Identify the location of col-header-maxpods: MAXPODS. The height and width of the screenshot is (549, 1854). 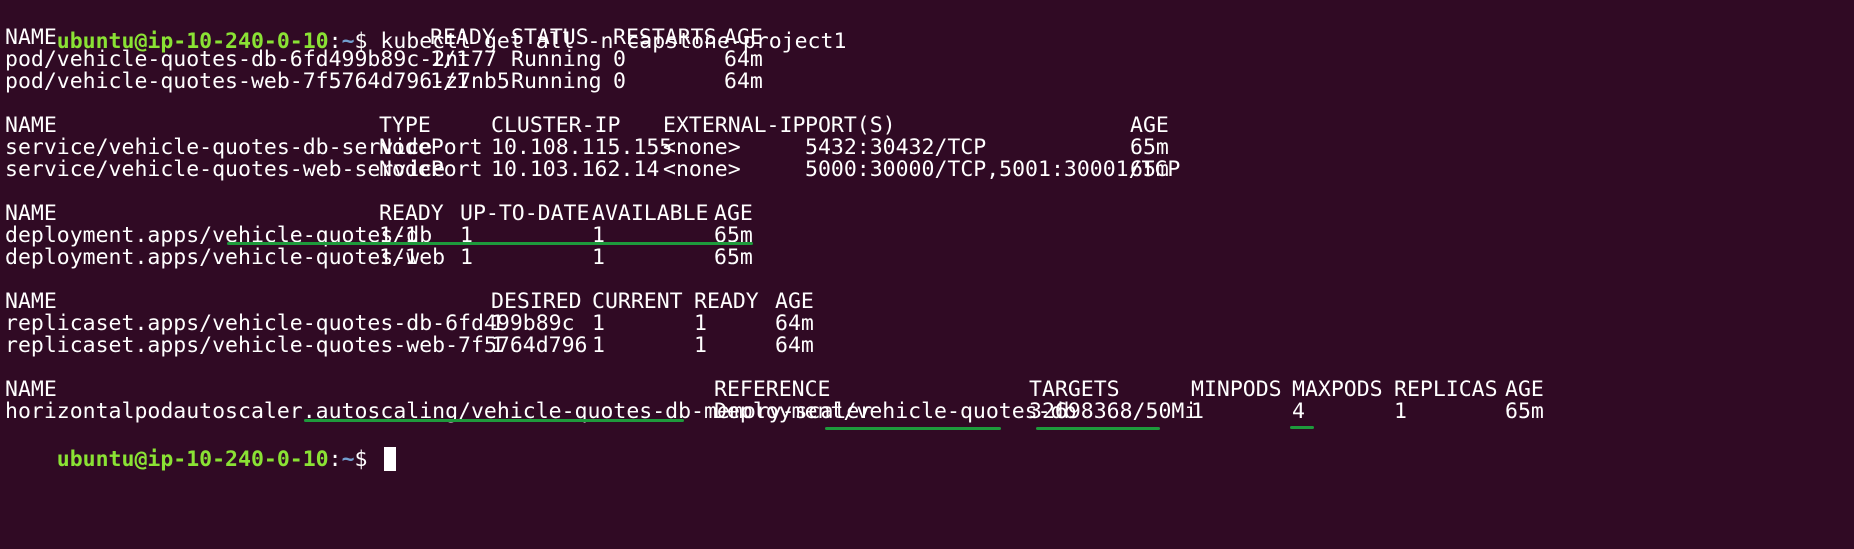
(1337, 389).